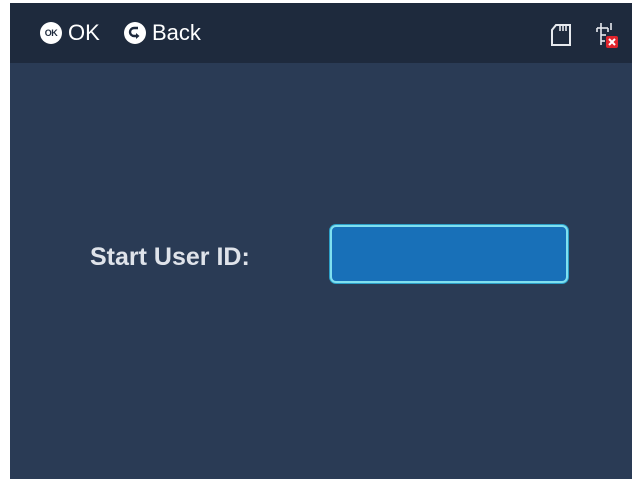 Image resolution: width=640 pixels, height=483 pixels. Describe the element at coordinates (84, 32) in the screenshot. I see `ok-label: OK` at that location.